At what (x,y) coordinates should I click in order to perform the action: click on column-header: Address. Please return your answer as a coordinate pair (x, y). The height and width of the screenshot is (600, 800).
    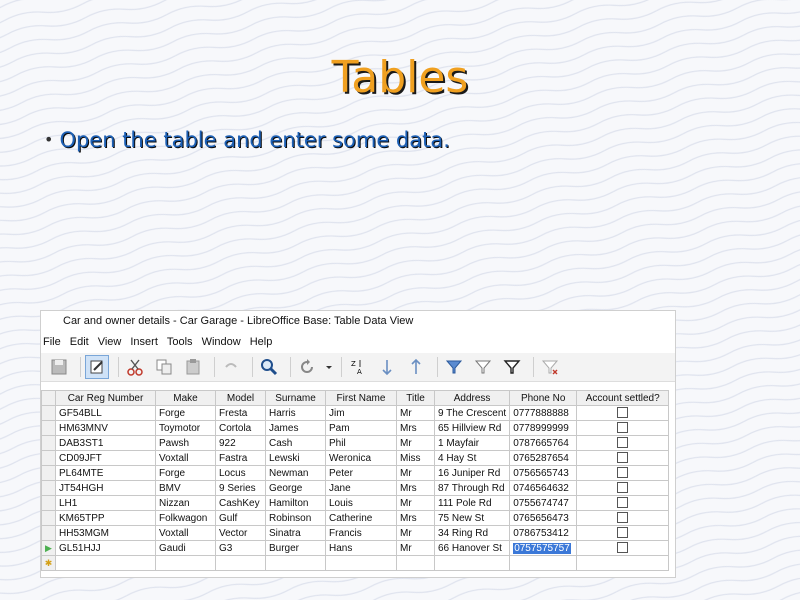
    Looking at the image, I should click on (472, 398).